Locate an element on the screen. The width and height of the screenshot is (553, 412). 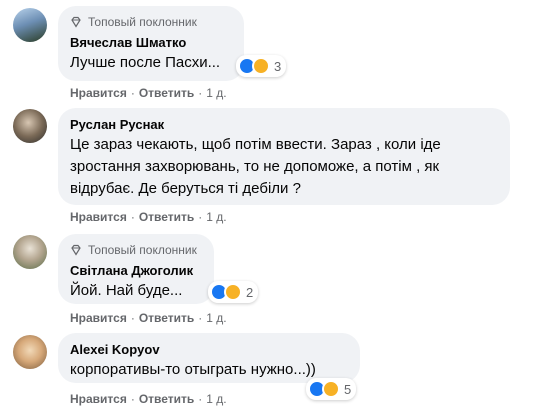
comment-author: Alexei Kopyov is located at coordinates (209, 350).